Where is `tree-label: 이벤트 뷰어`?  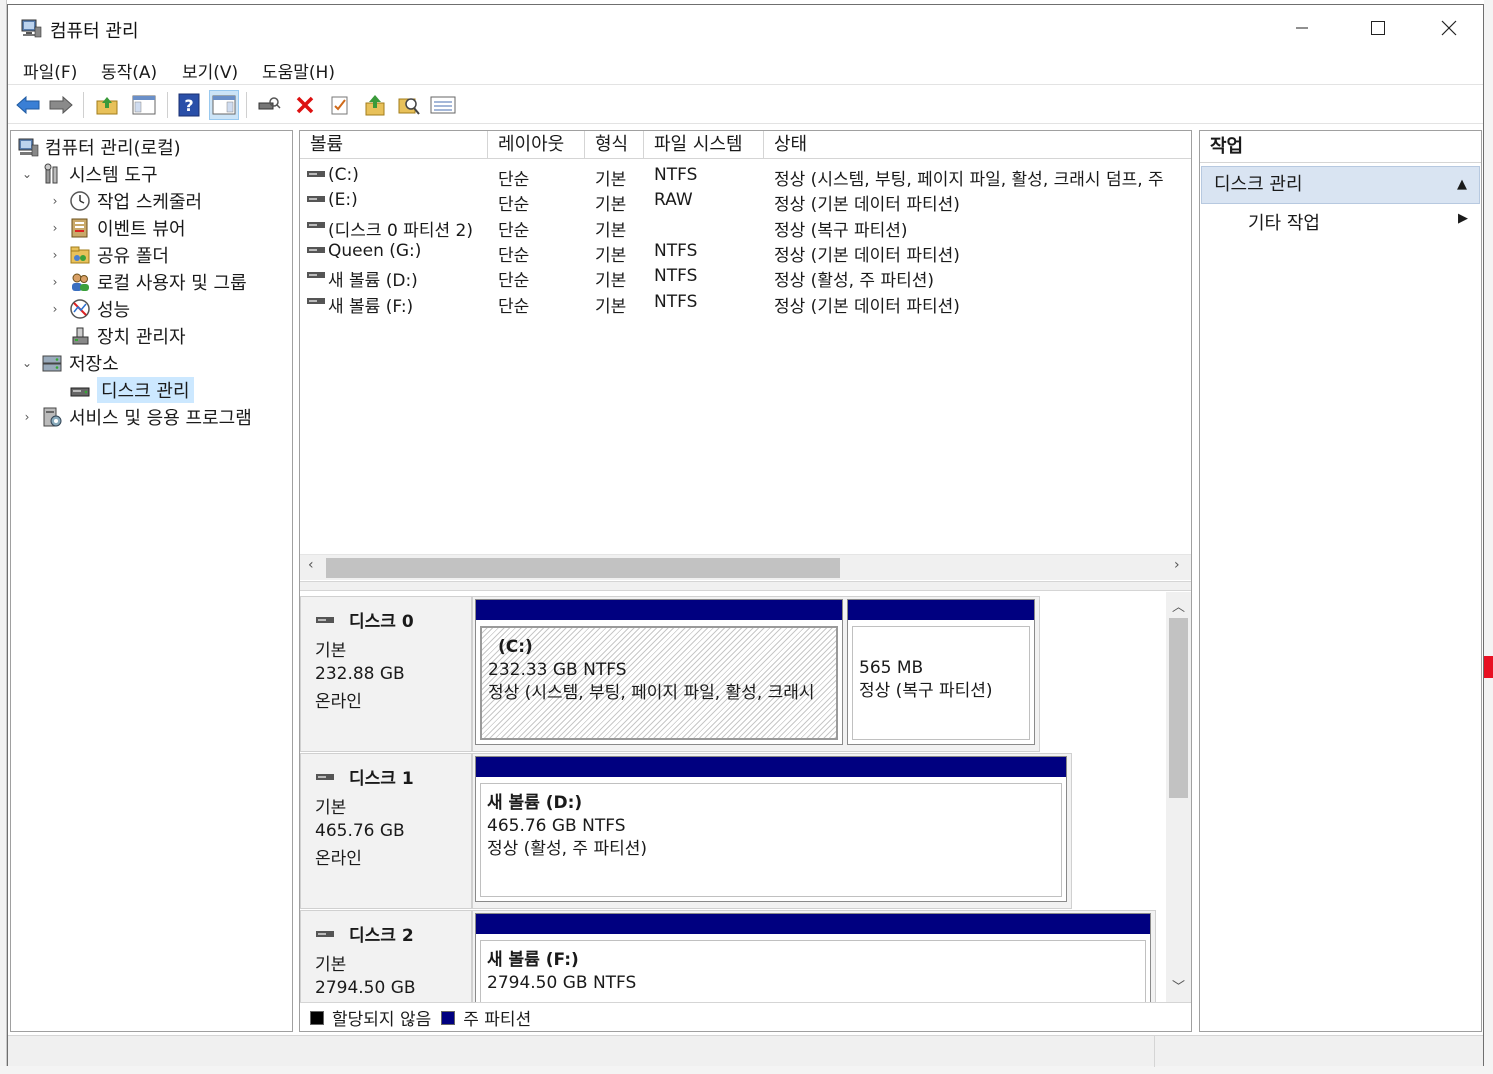
tree-label: 이벤트 뷰어 is located at coordinates (141, 229).